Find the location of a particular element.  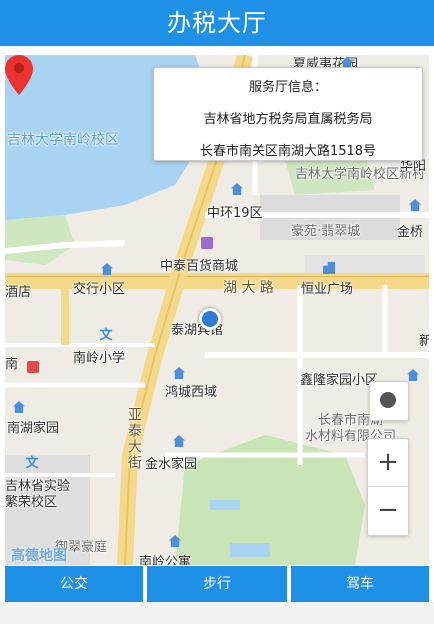

label-nan: 南 is located at coordinates (12, 364).